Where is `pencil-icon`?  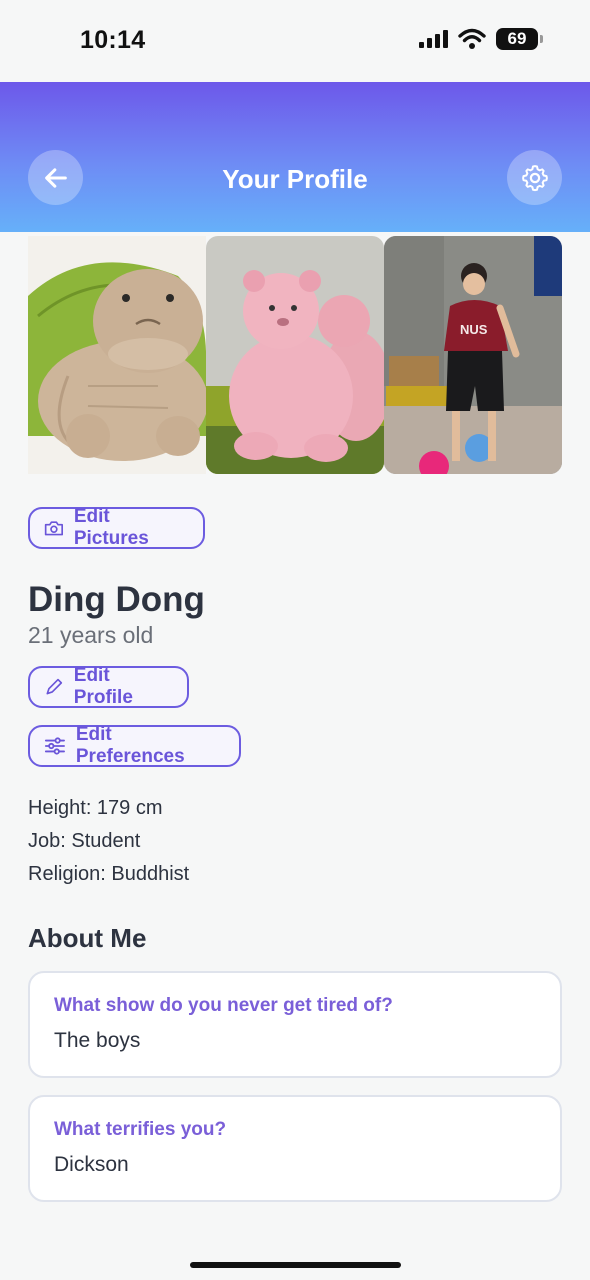
pencil-icon is located at coordinates (54, 686).